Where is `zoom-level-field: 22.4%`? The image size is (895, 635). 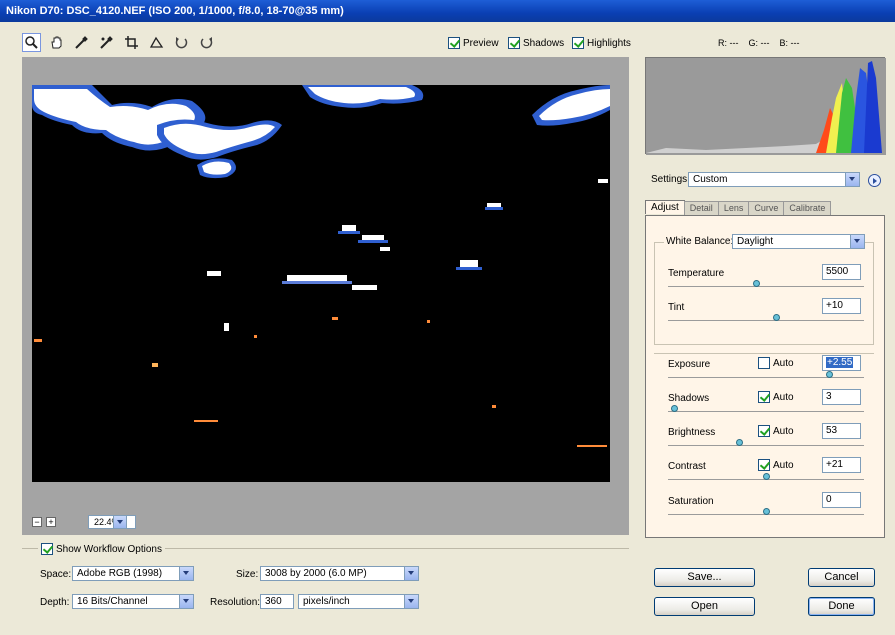 zoom-level-field: 22.4% is located at coordinates (112, 522).